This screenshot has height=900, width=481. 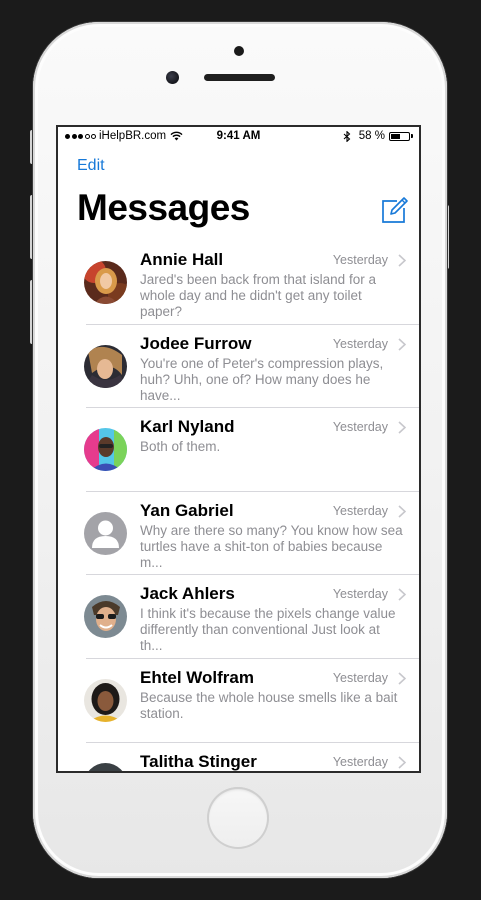 What do you see at coordinates (187, 427) in the screenshot?
I see `sender-name: Karl Nyland` at bounding box center [187, 427].